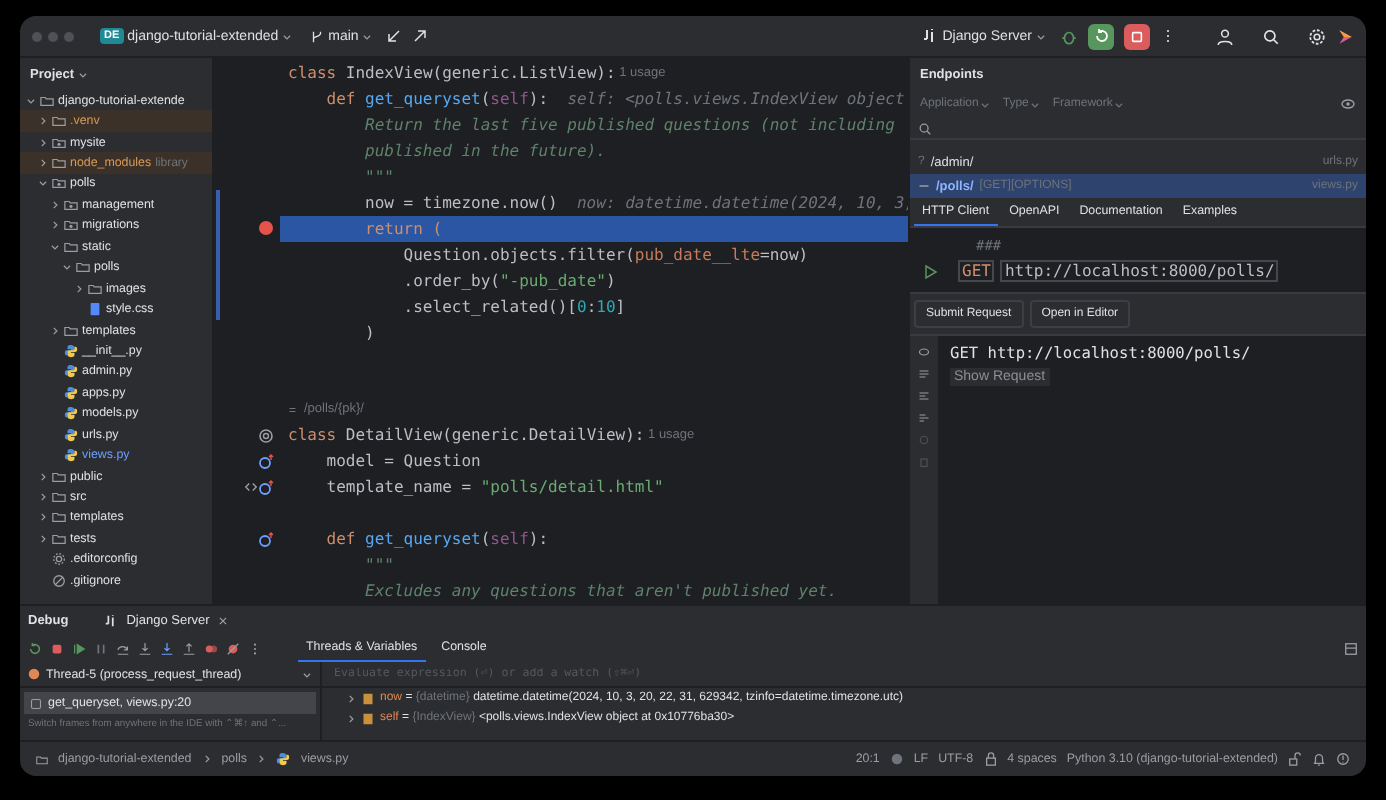 This screenshot has width=1386, height=800. Describe the element at coordinates (924, 440) in the screenshot. I see `circle-icon` at that location.